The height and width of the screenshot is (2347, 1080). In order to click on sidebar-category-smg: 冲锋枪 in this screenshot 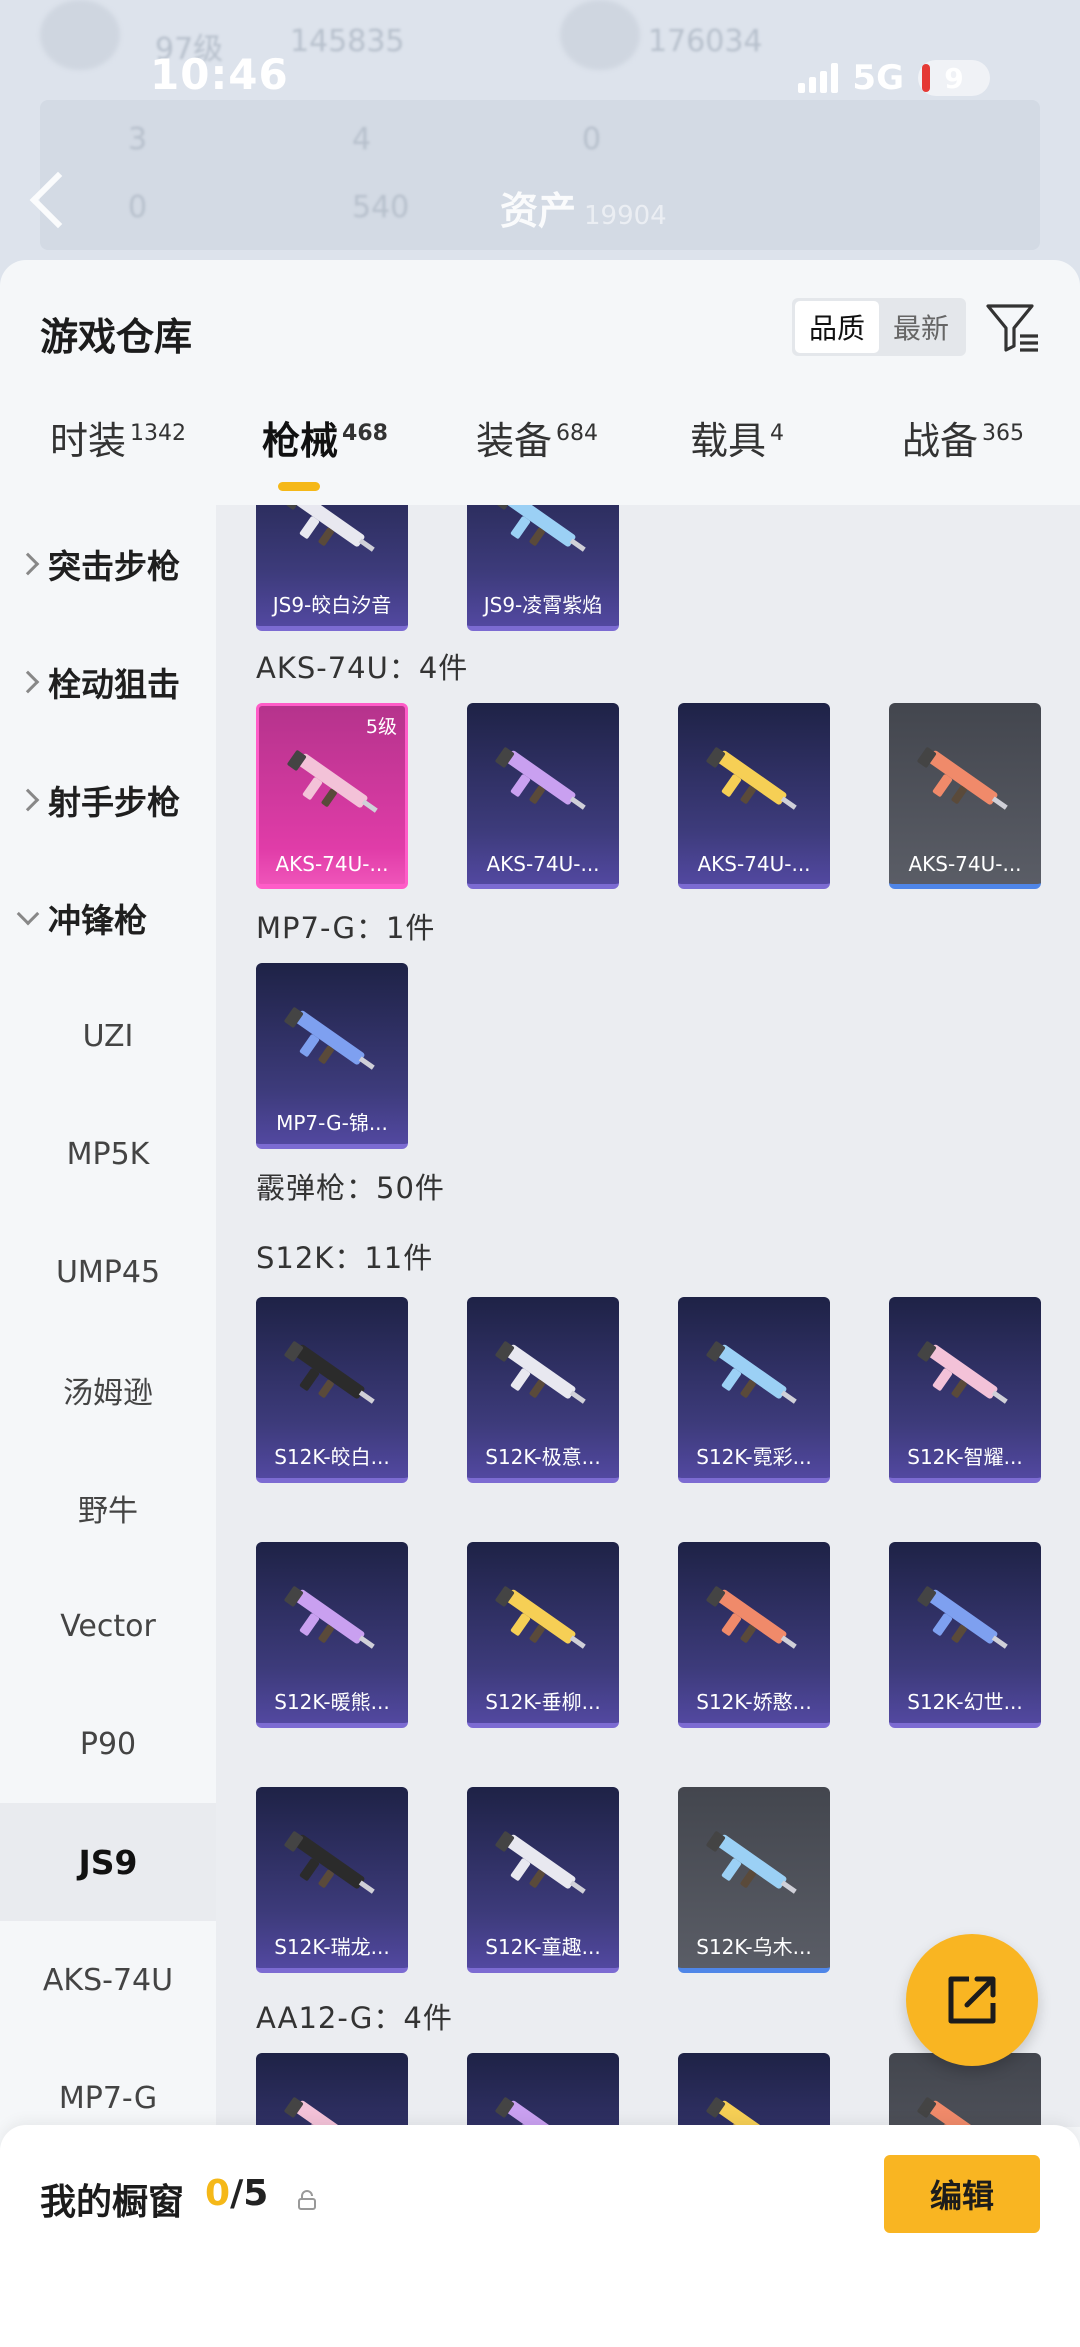, I will do `click(108, 918)`.